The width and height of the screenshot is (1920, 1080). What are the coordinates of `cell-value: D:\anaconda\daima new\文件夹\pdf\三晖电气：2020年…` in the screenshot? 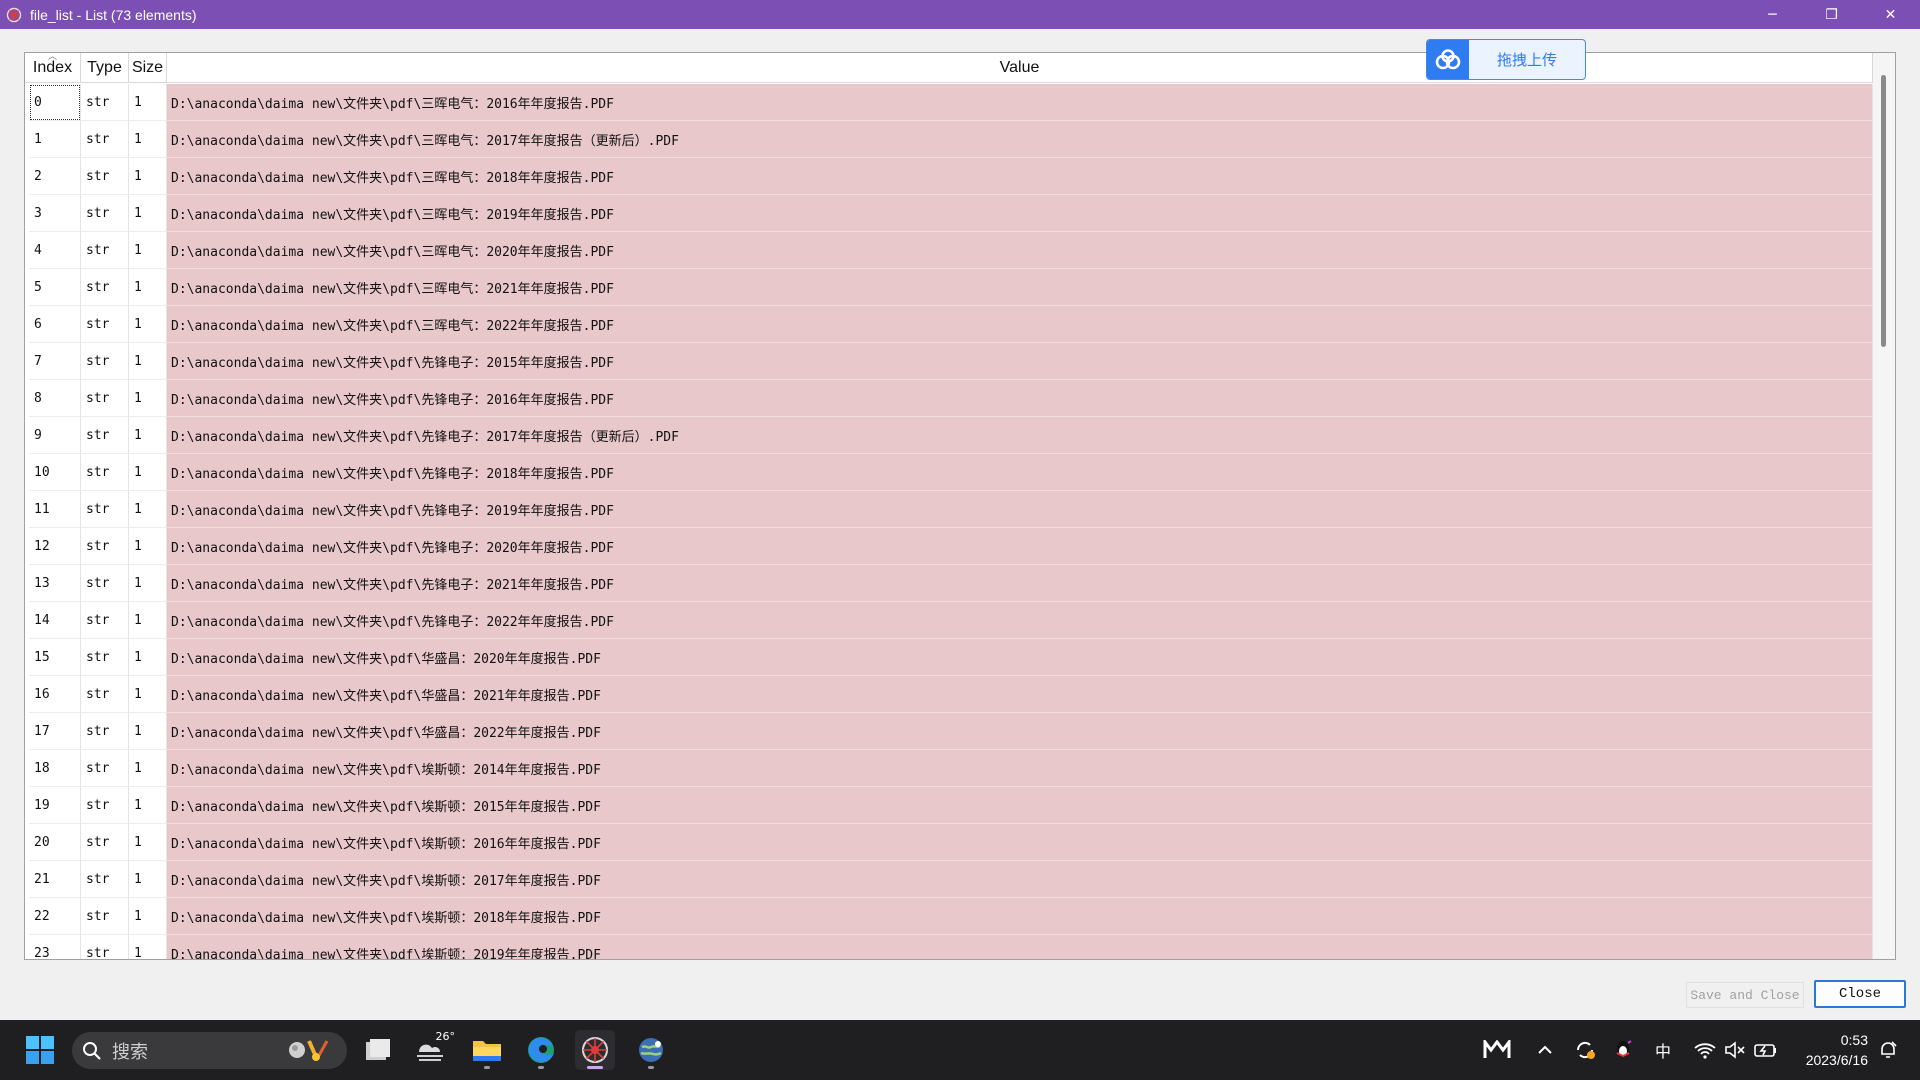 It's located at (1020, 250).